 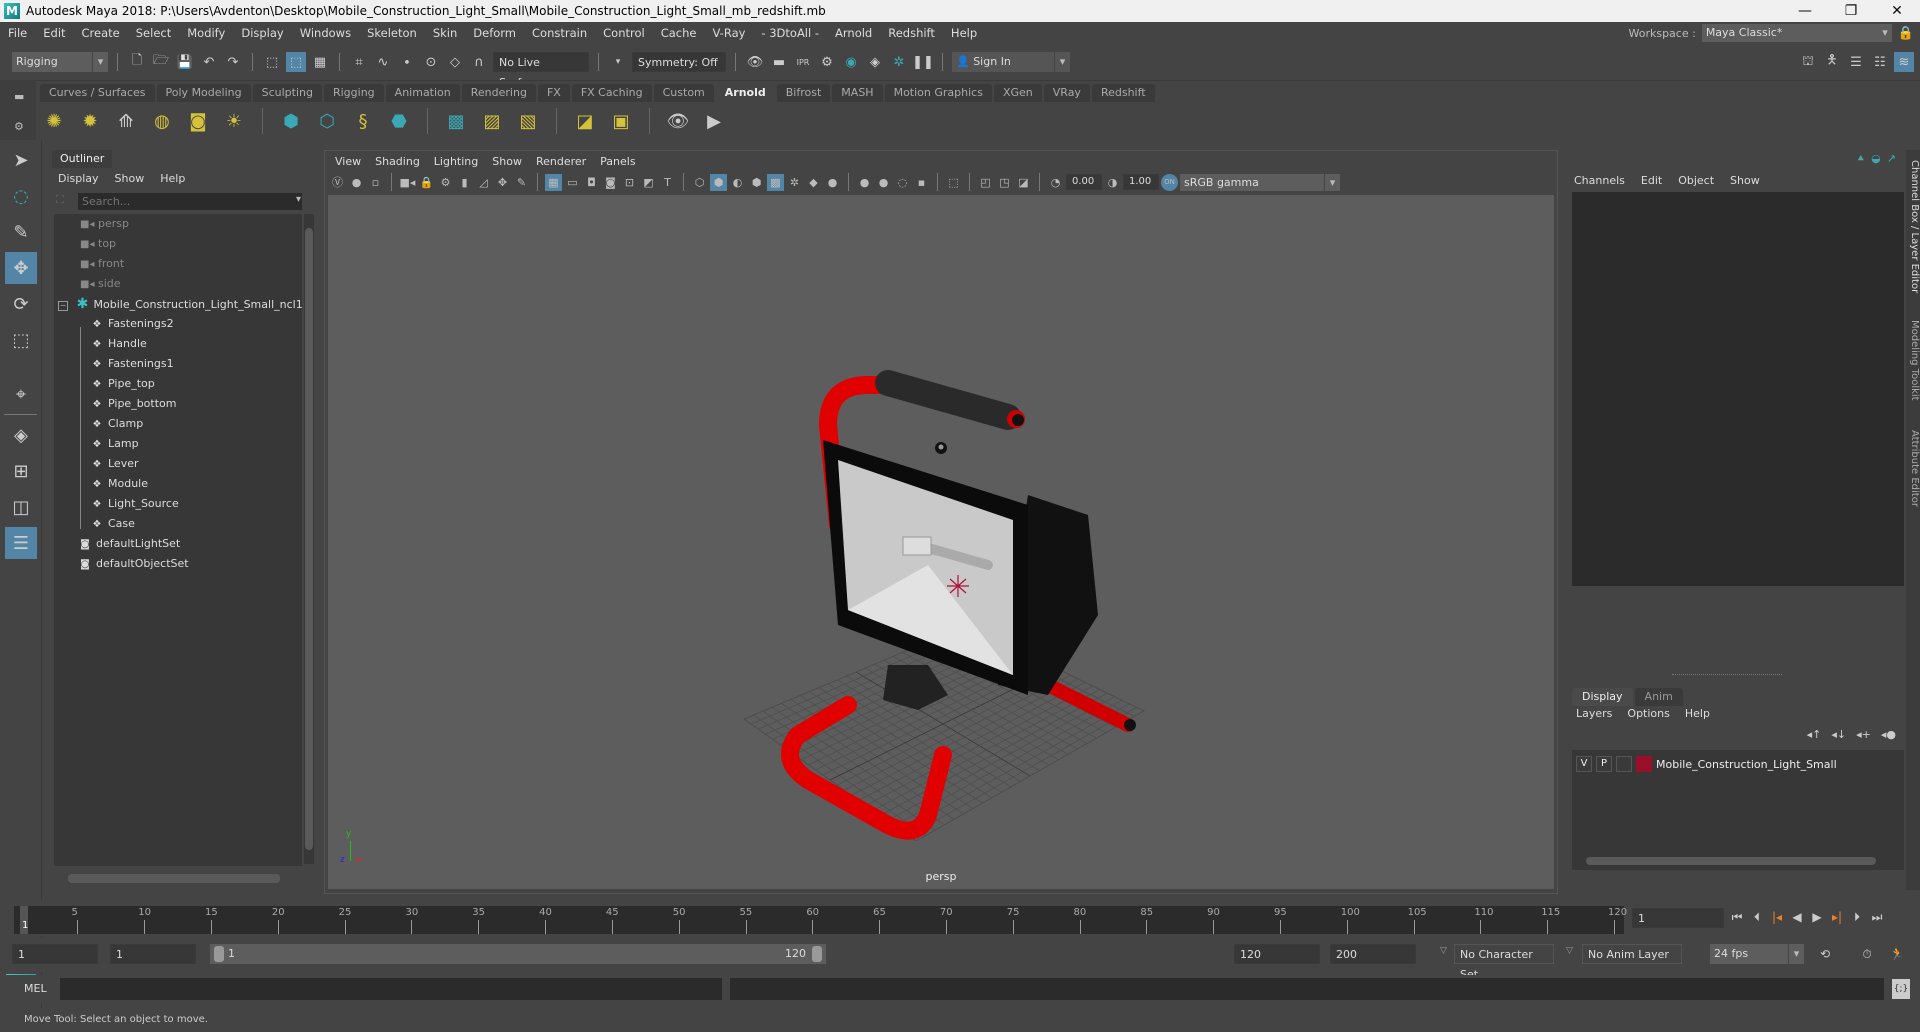 I want to click on menu-edit: Edit, so click(x=54, y=33).